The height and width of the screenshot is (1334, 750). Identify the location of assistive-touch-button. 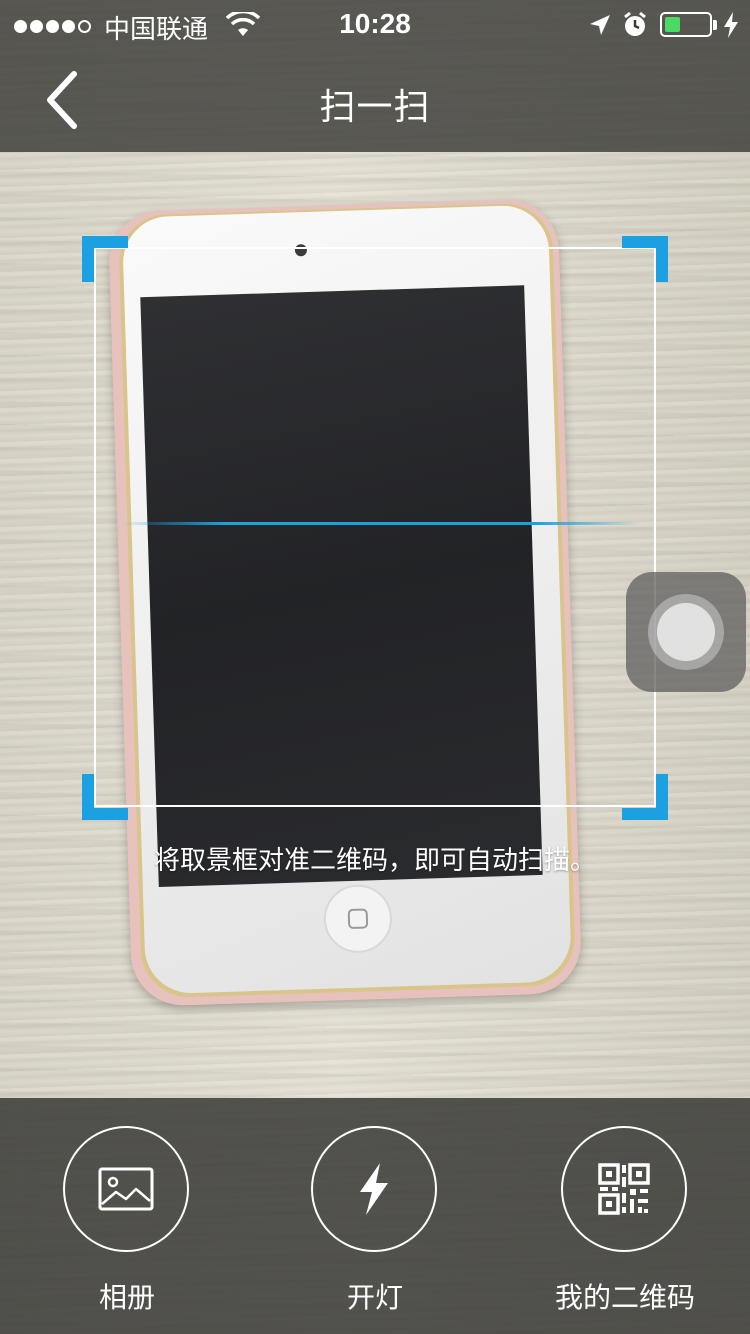
(686, 632).